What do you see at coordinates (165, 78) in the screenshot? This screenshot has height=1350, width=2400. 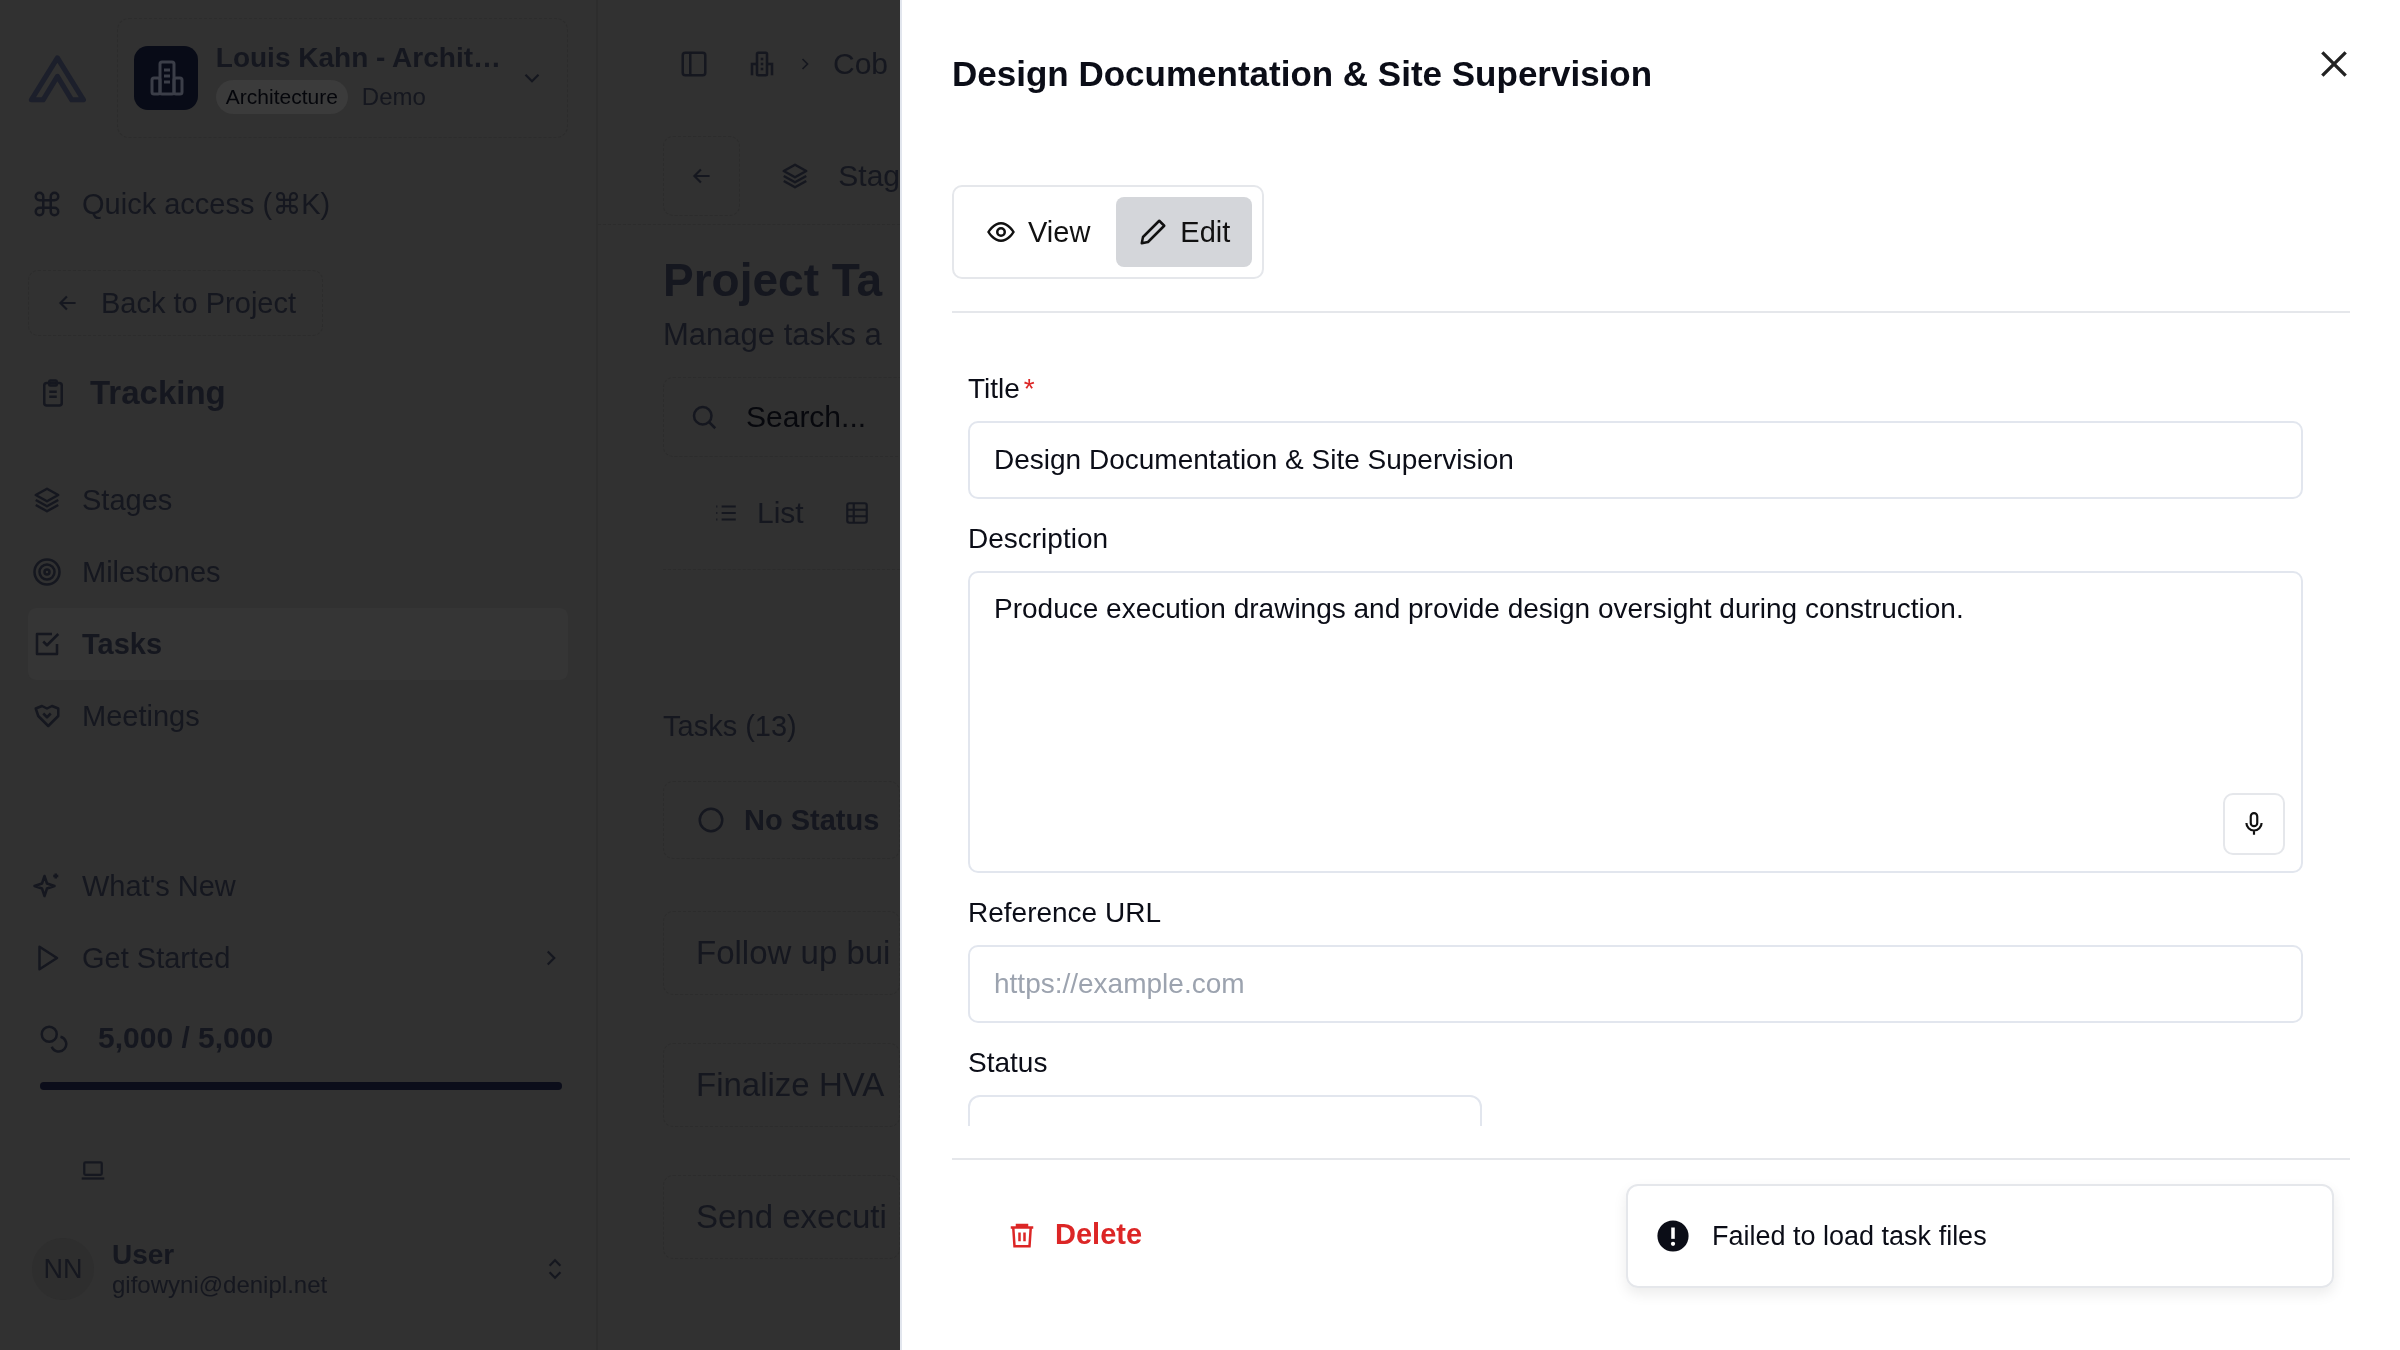 I see `building-icon` at bounding box center [165, 78].